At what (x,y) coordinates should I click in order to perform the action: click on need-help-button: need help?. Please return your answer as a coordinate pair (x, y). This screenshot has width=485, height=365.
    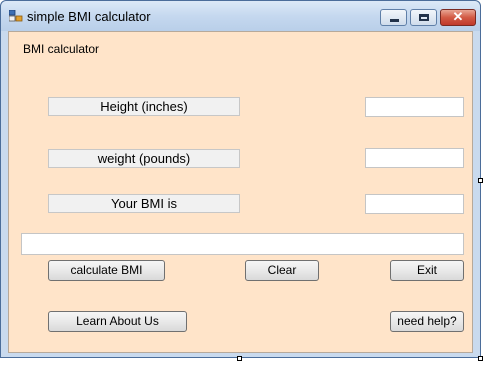
    Looking at the image, I should click on (427, 321).